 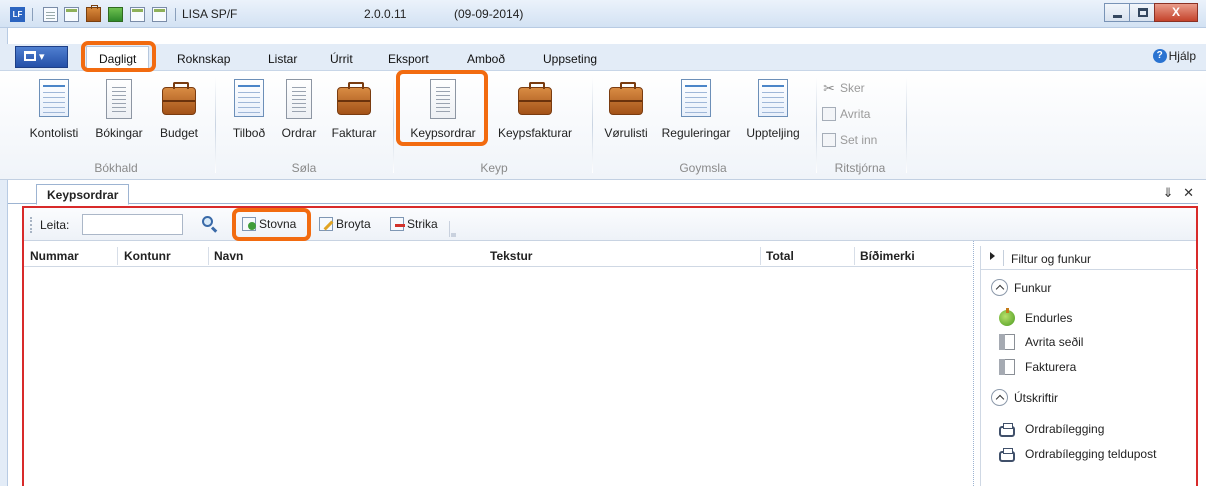 I want to click on close-document-icon: ✕, so click(x=1188, y=192).